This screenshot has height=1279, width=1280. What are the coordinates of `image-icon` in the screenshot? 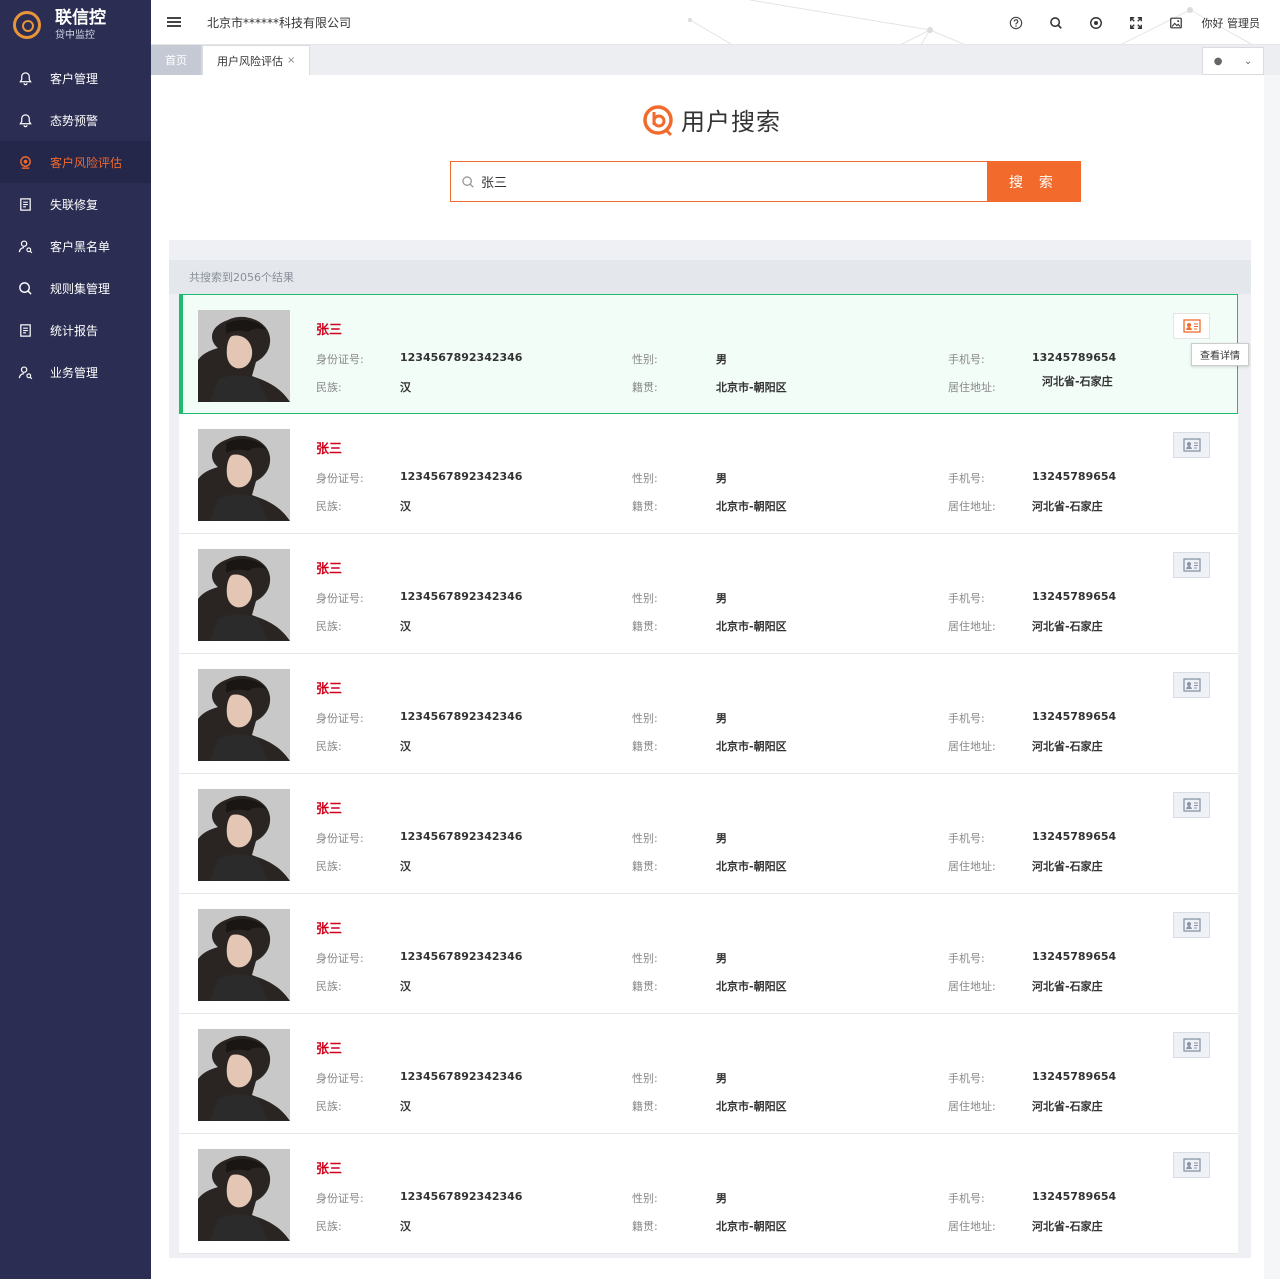 It's located at (1176, 22).